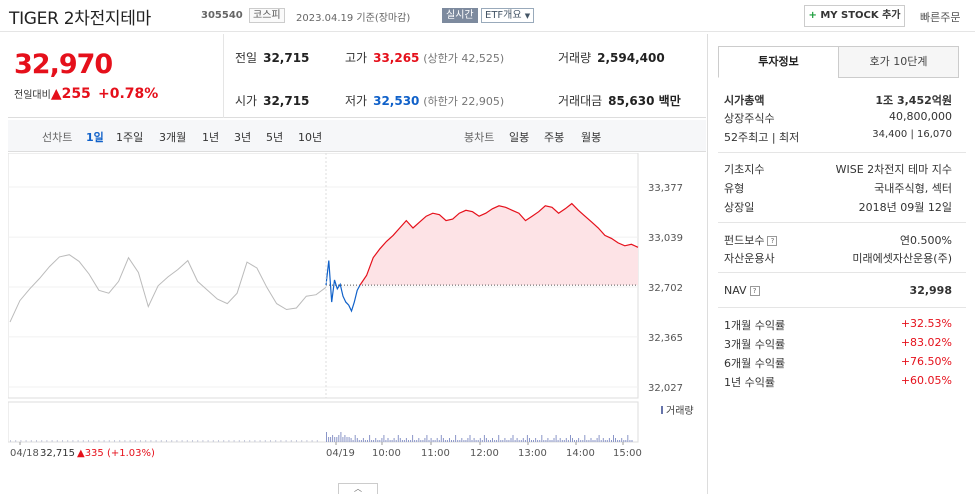  What do you see at coordinates (631, 58) in the screenshot?
I see `volume-value: 2,594,400` at bounding box center [631, 58].